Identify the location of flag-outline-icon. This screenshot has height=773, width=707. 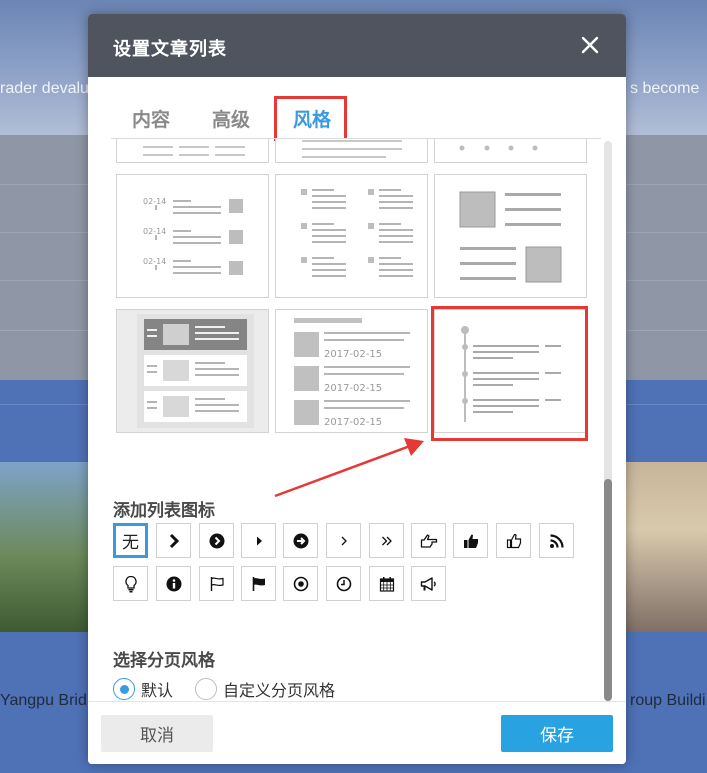
(217, 583).